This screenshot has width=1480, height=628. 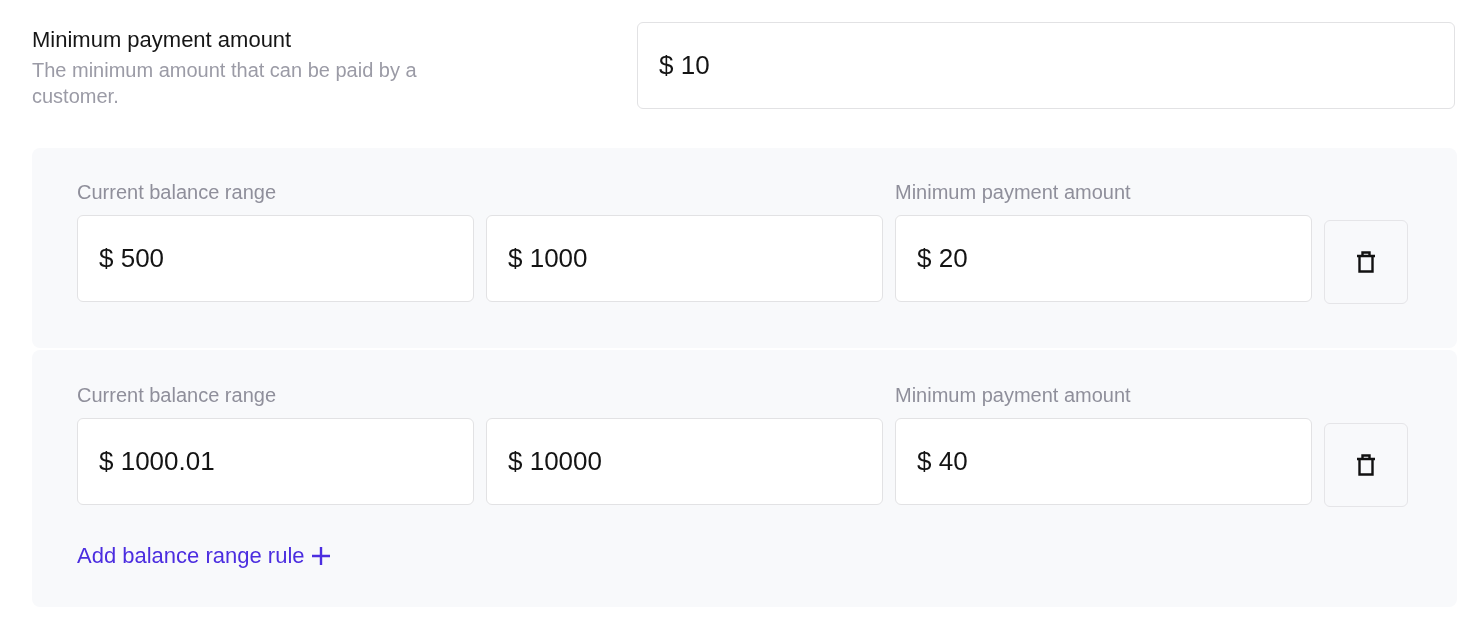 I want to click on field-label: Minimum payment amount, so click(x=162, y=40).